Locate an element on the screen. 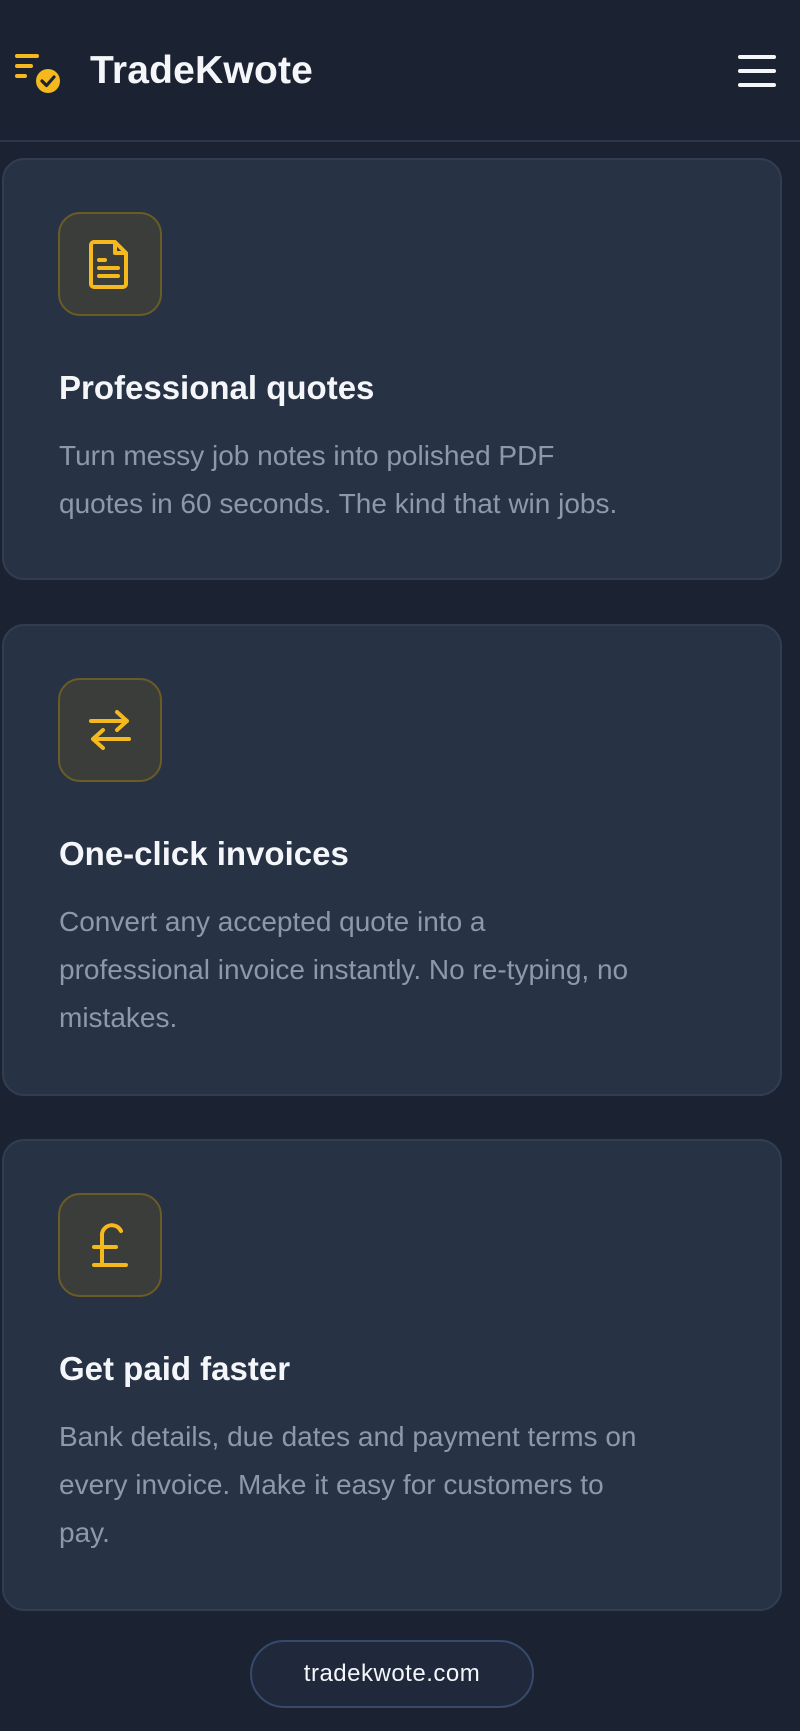 This screenshot has height=1731, width=800. description-line: pay. is located at coordinates (84, 1532).